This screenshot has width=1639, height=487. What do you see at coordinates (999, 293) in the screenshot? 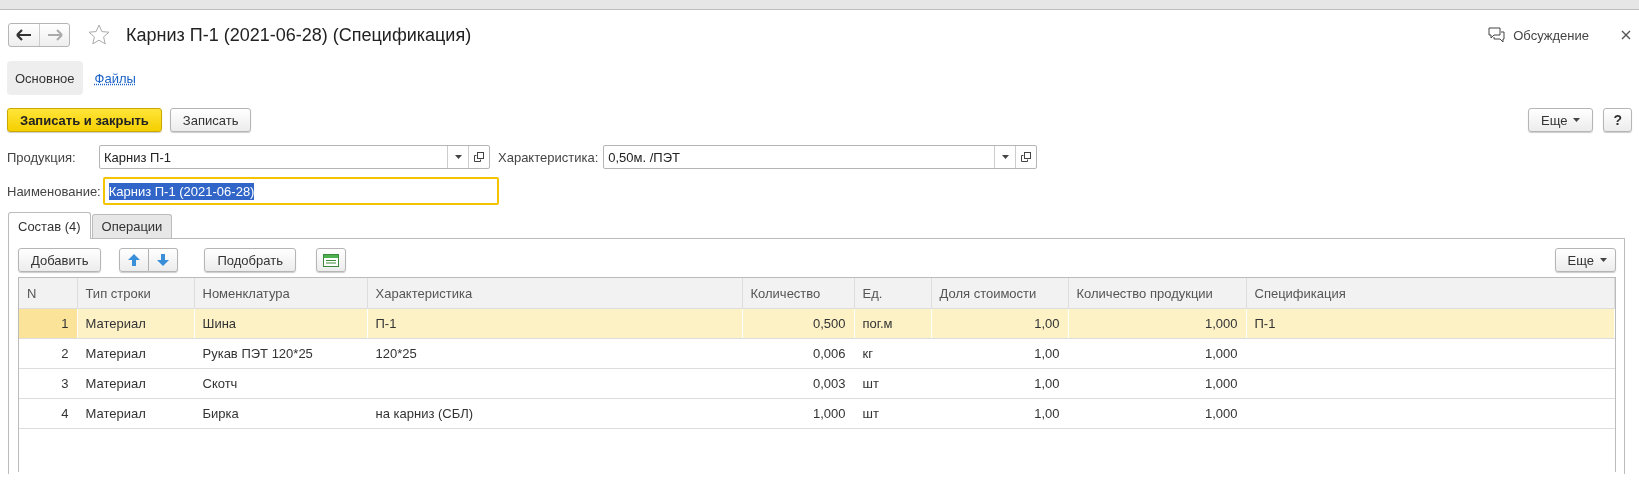
I see `column-header: Доля стоимости` at bounding box center [999, 293].